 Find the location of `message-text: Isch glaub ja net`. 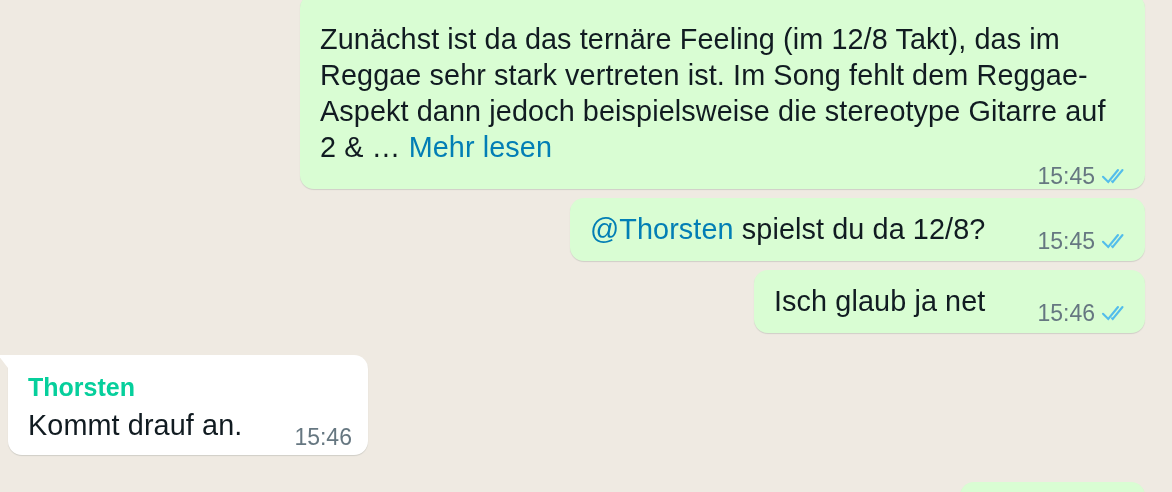

message-text: Isch glaub ja net is located at coordinates (880, 301).